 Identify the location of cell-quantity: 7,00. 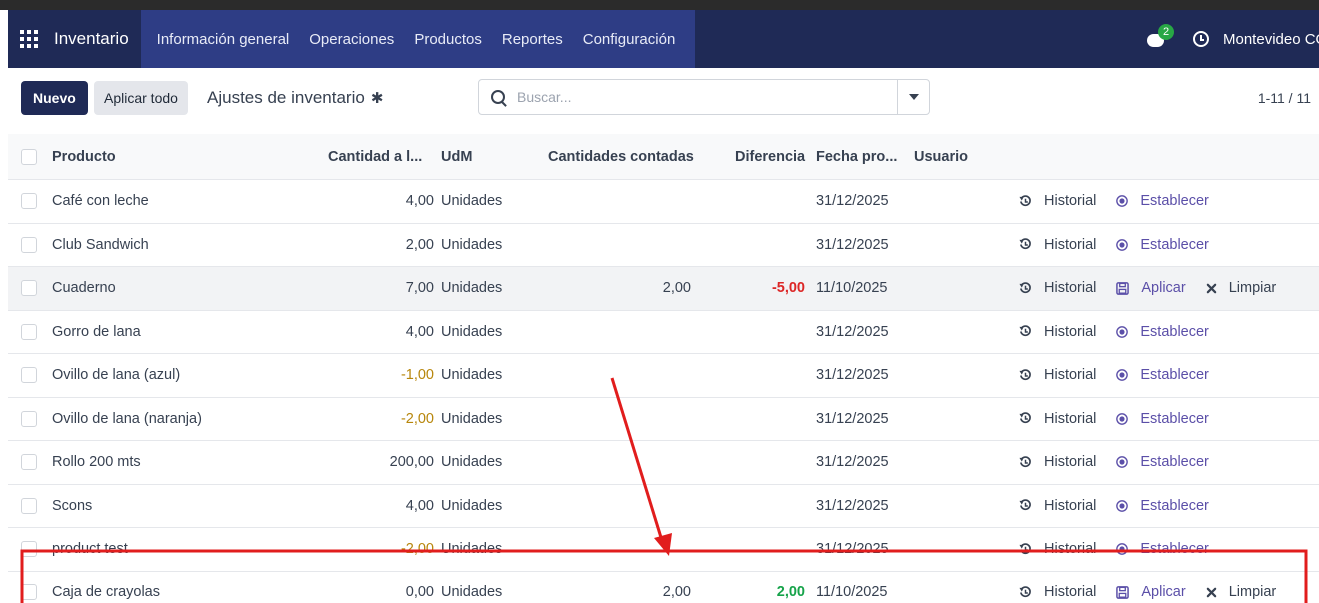
(371, 288).